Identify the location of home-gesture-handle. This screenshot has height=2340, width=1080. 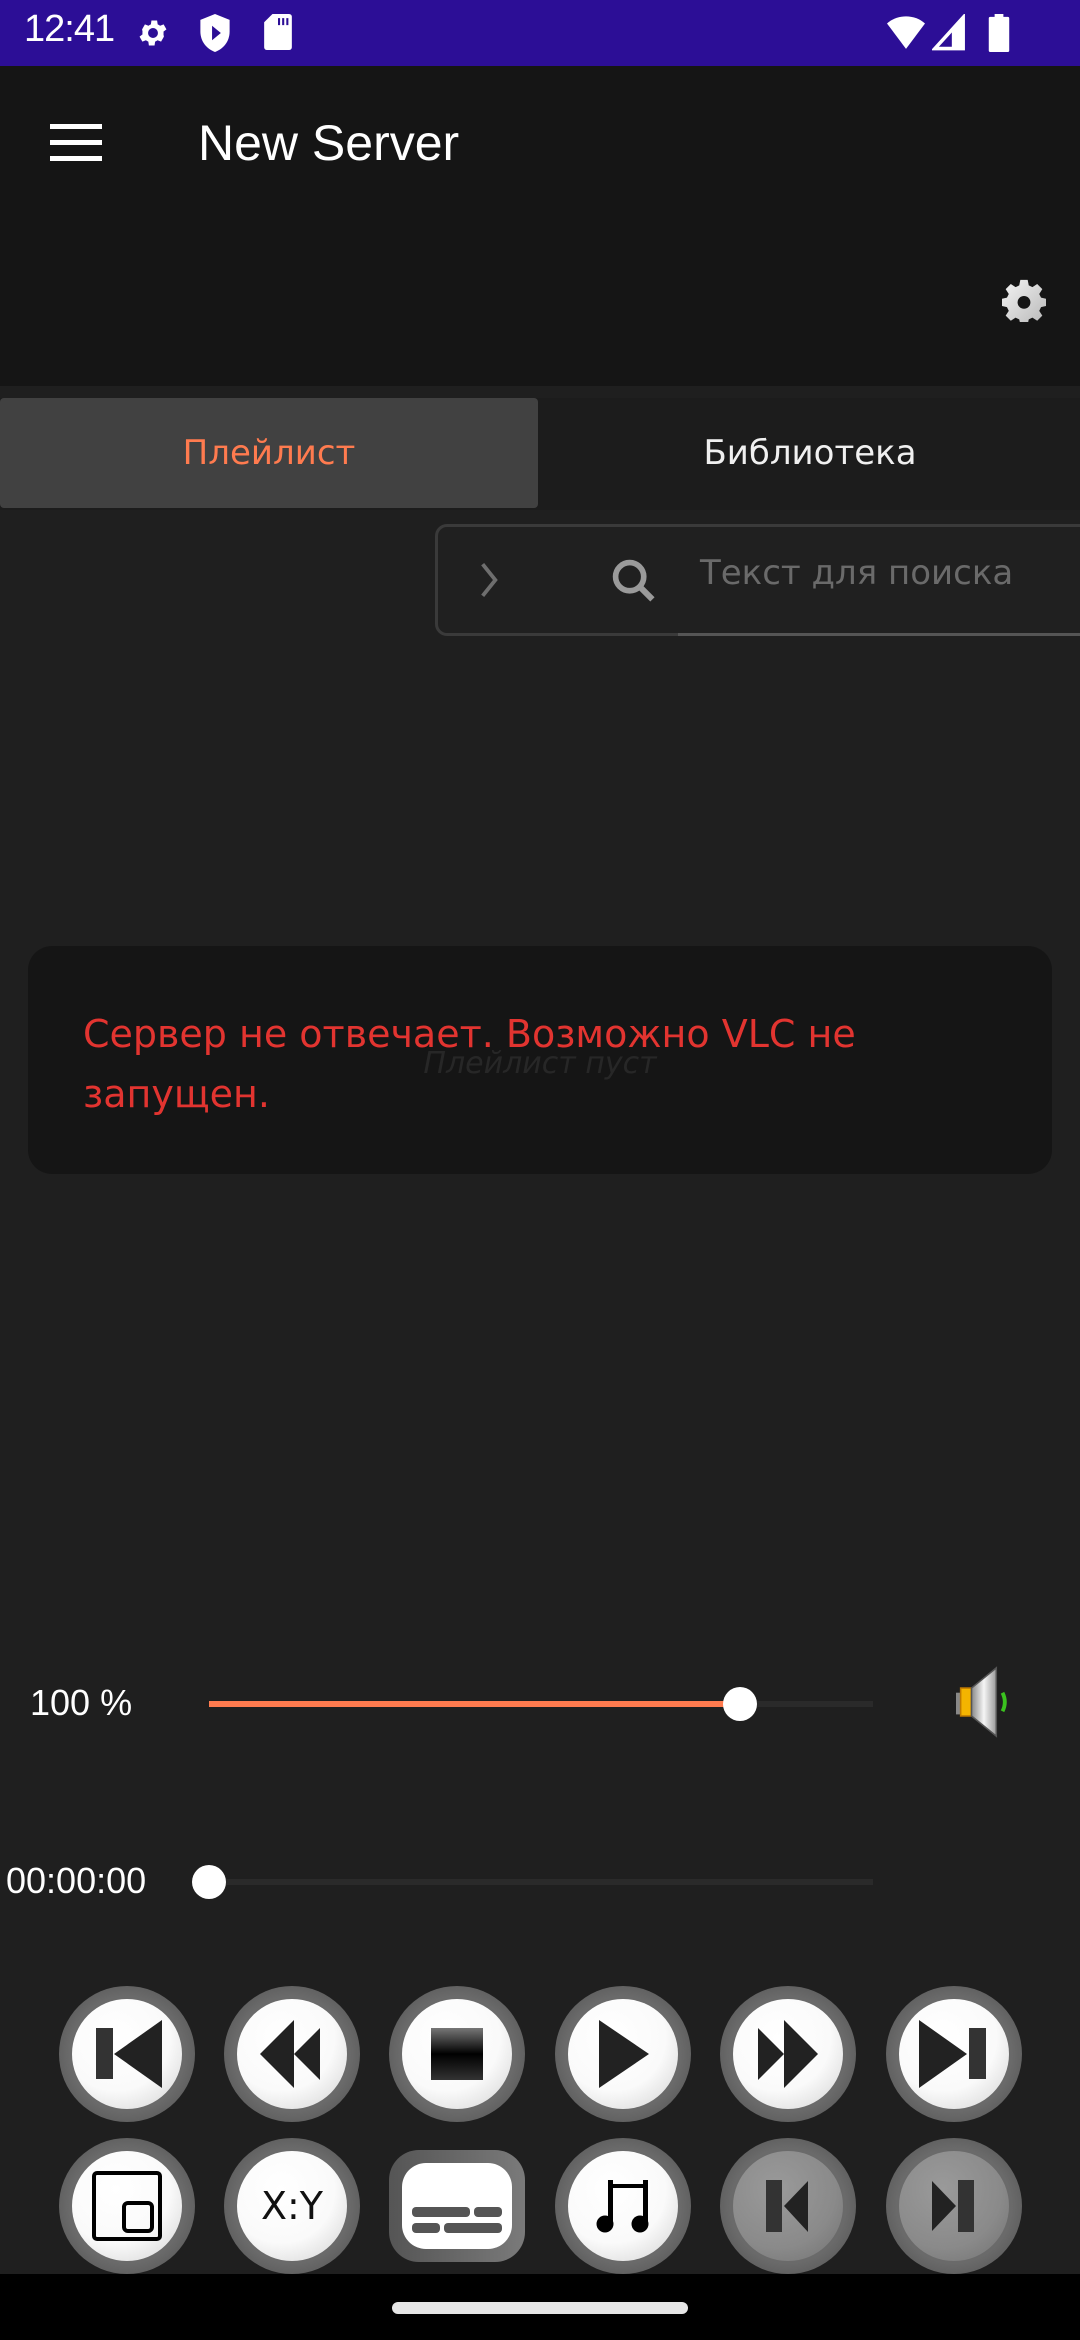
(540, 2308).